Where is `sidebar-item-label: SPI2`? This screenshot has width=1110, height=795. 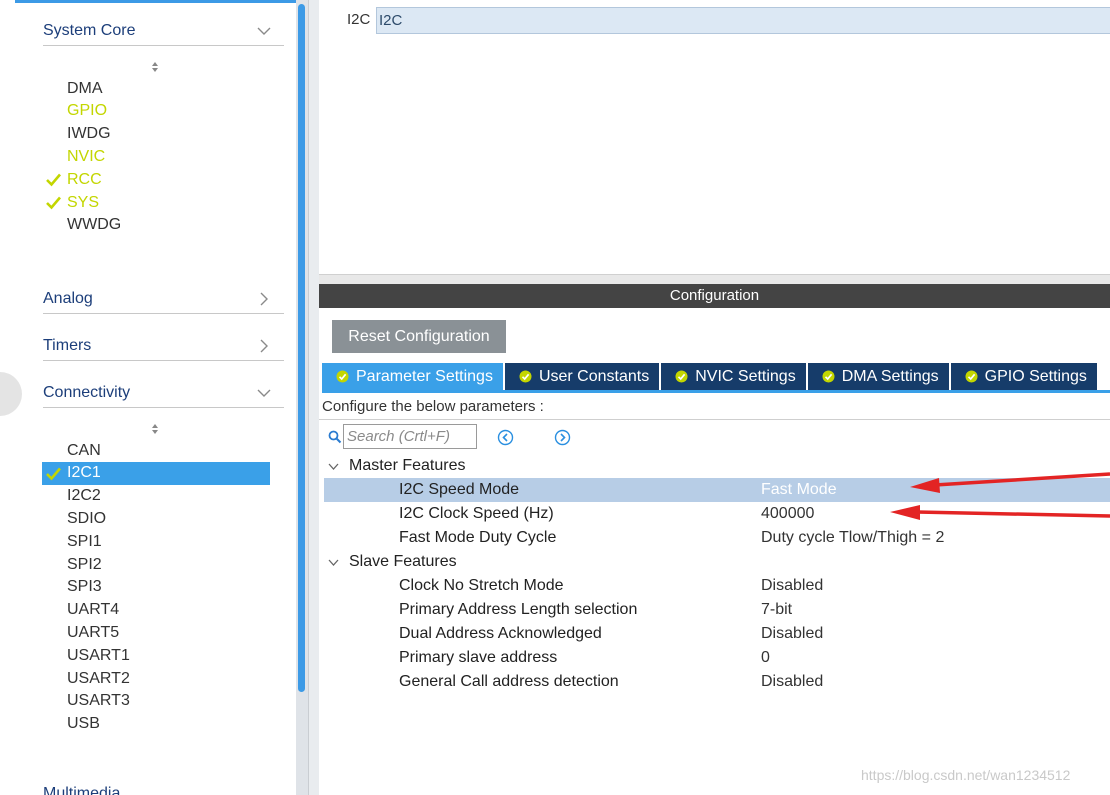
sidebar-item-label: SPI2 is located at coordinates (84, 564).